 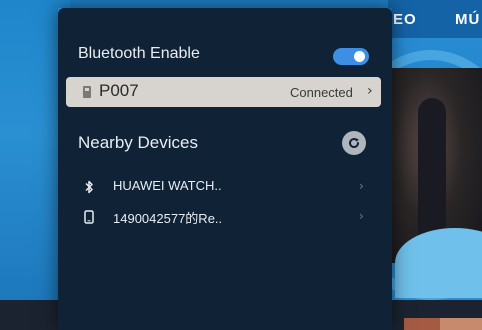 I want to click on background-thumbnail, so click(x=461, y=324).